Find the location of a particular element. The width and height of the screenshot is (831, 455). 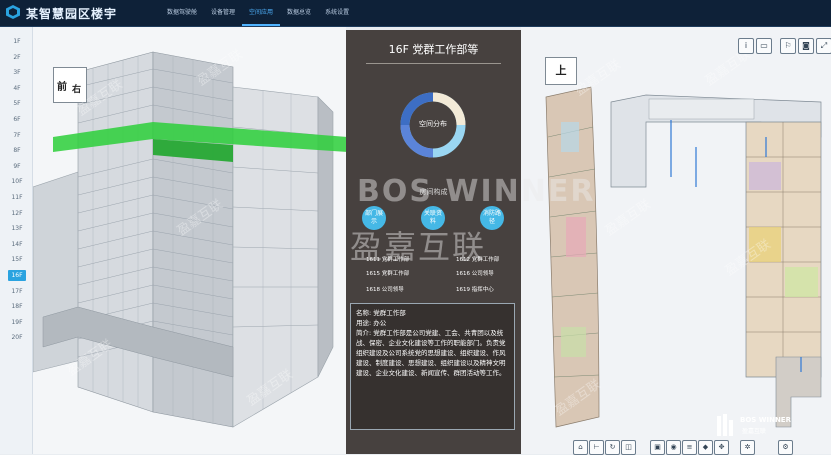

viewcube-plan: 上 is located at coordinates (561, 71).